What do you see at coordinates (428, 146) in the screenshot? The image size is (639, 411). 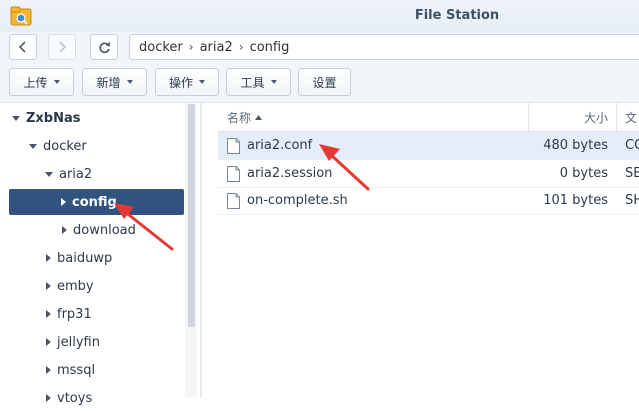 I see `file-row-aria2-conf: aria2.conf 480 bytes CO` at bounding box center [428, 146].